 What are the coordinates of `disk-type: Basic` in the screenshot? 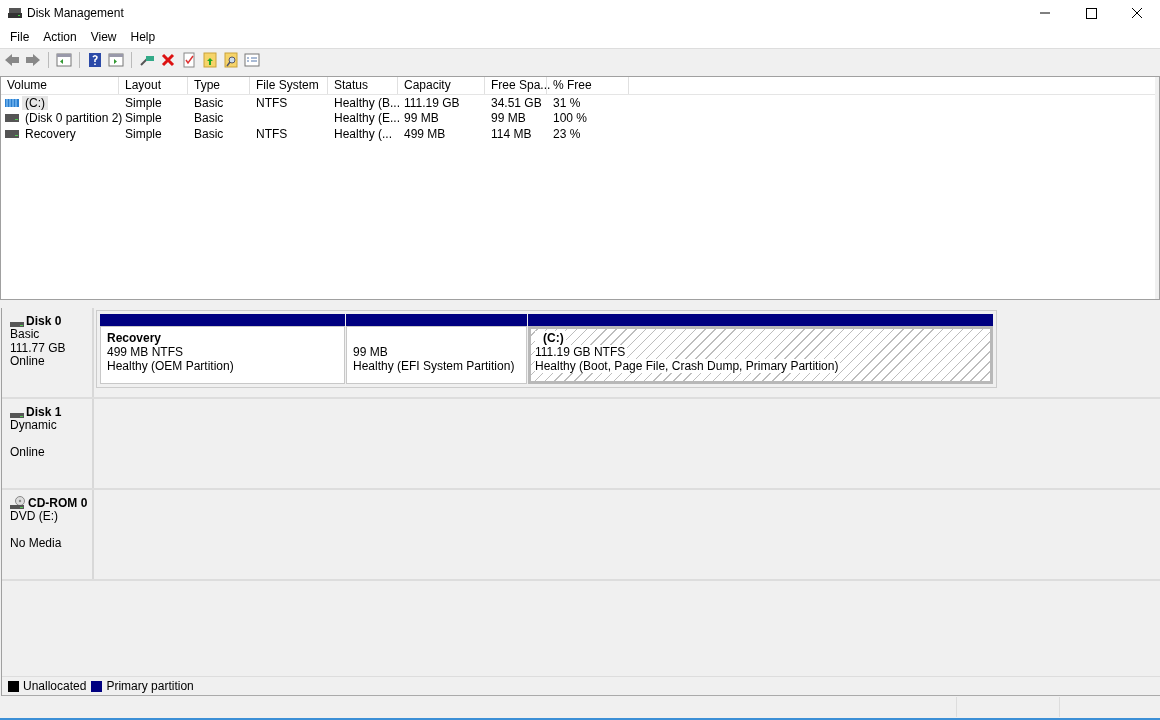 It's located at (25, 335).